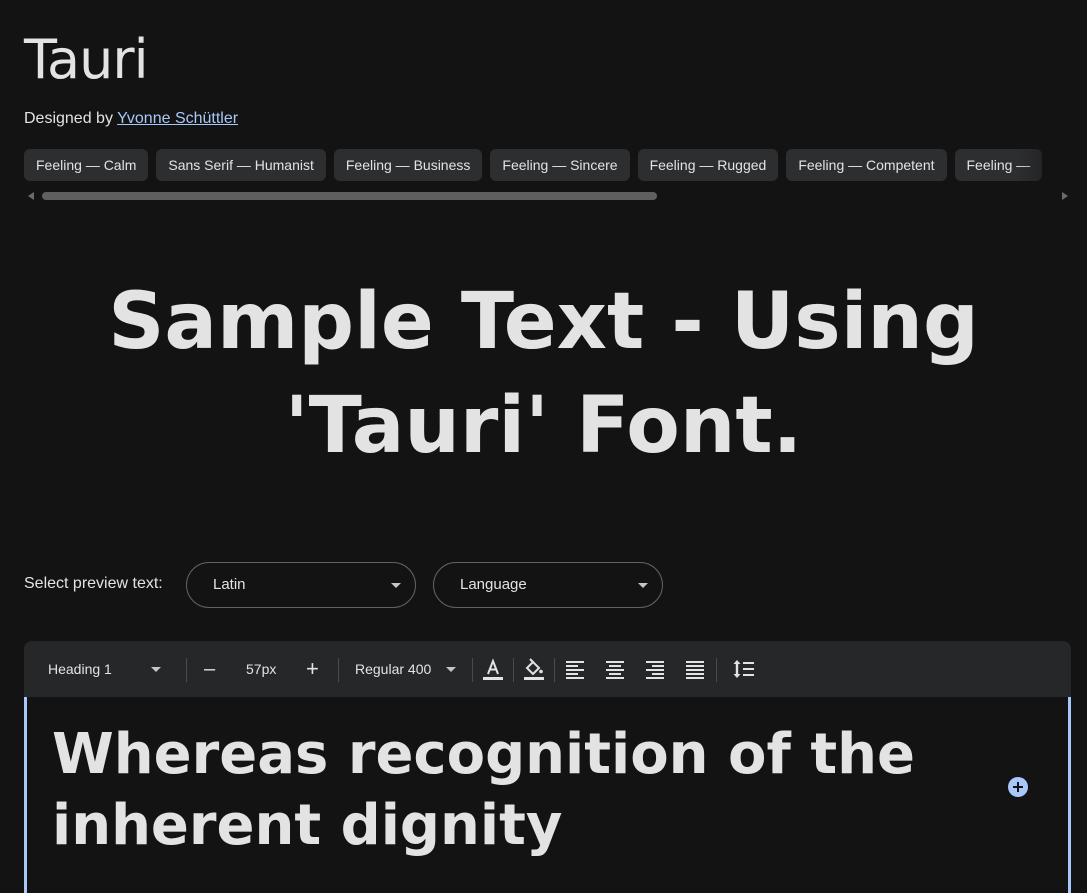  Describe the element at coordinates (560, 165) in the screenshot. I see `tag-chip: Feeling — Sincere` at that location.